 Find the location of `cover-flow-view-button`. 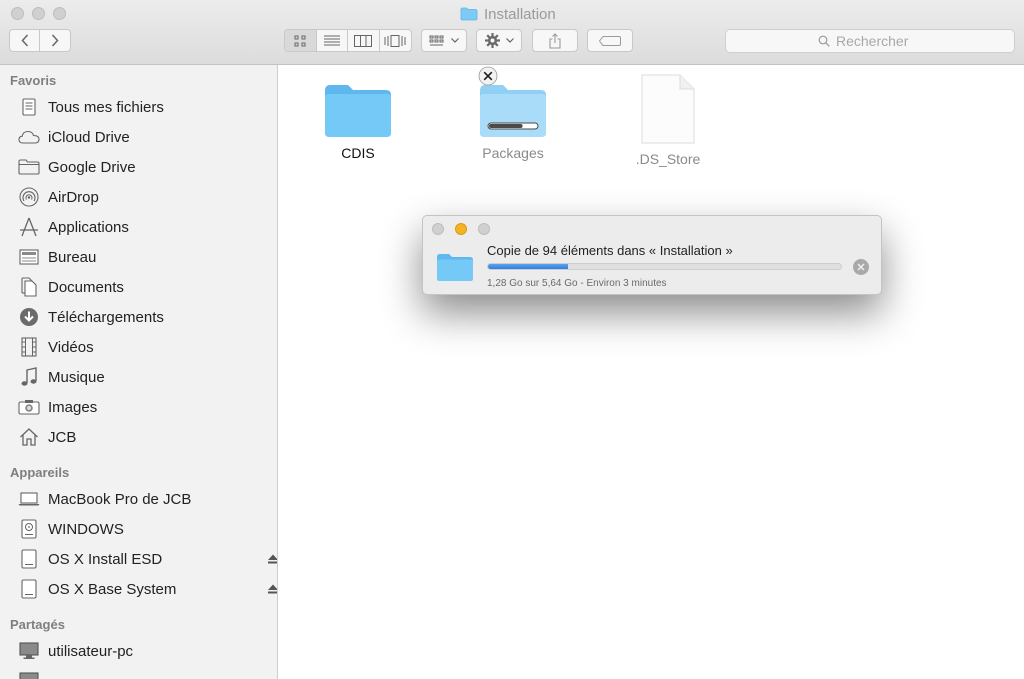

cover-flow-view-button is located at coordinates (395, 40).